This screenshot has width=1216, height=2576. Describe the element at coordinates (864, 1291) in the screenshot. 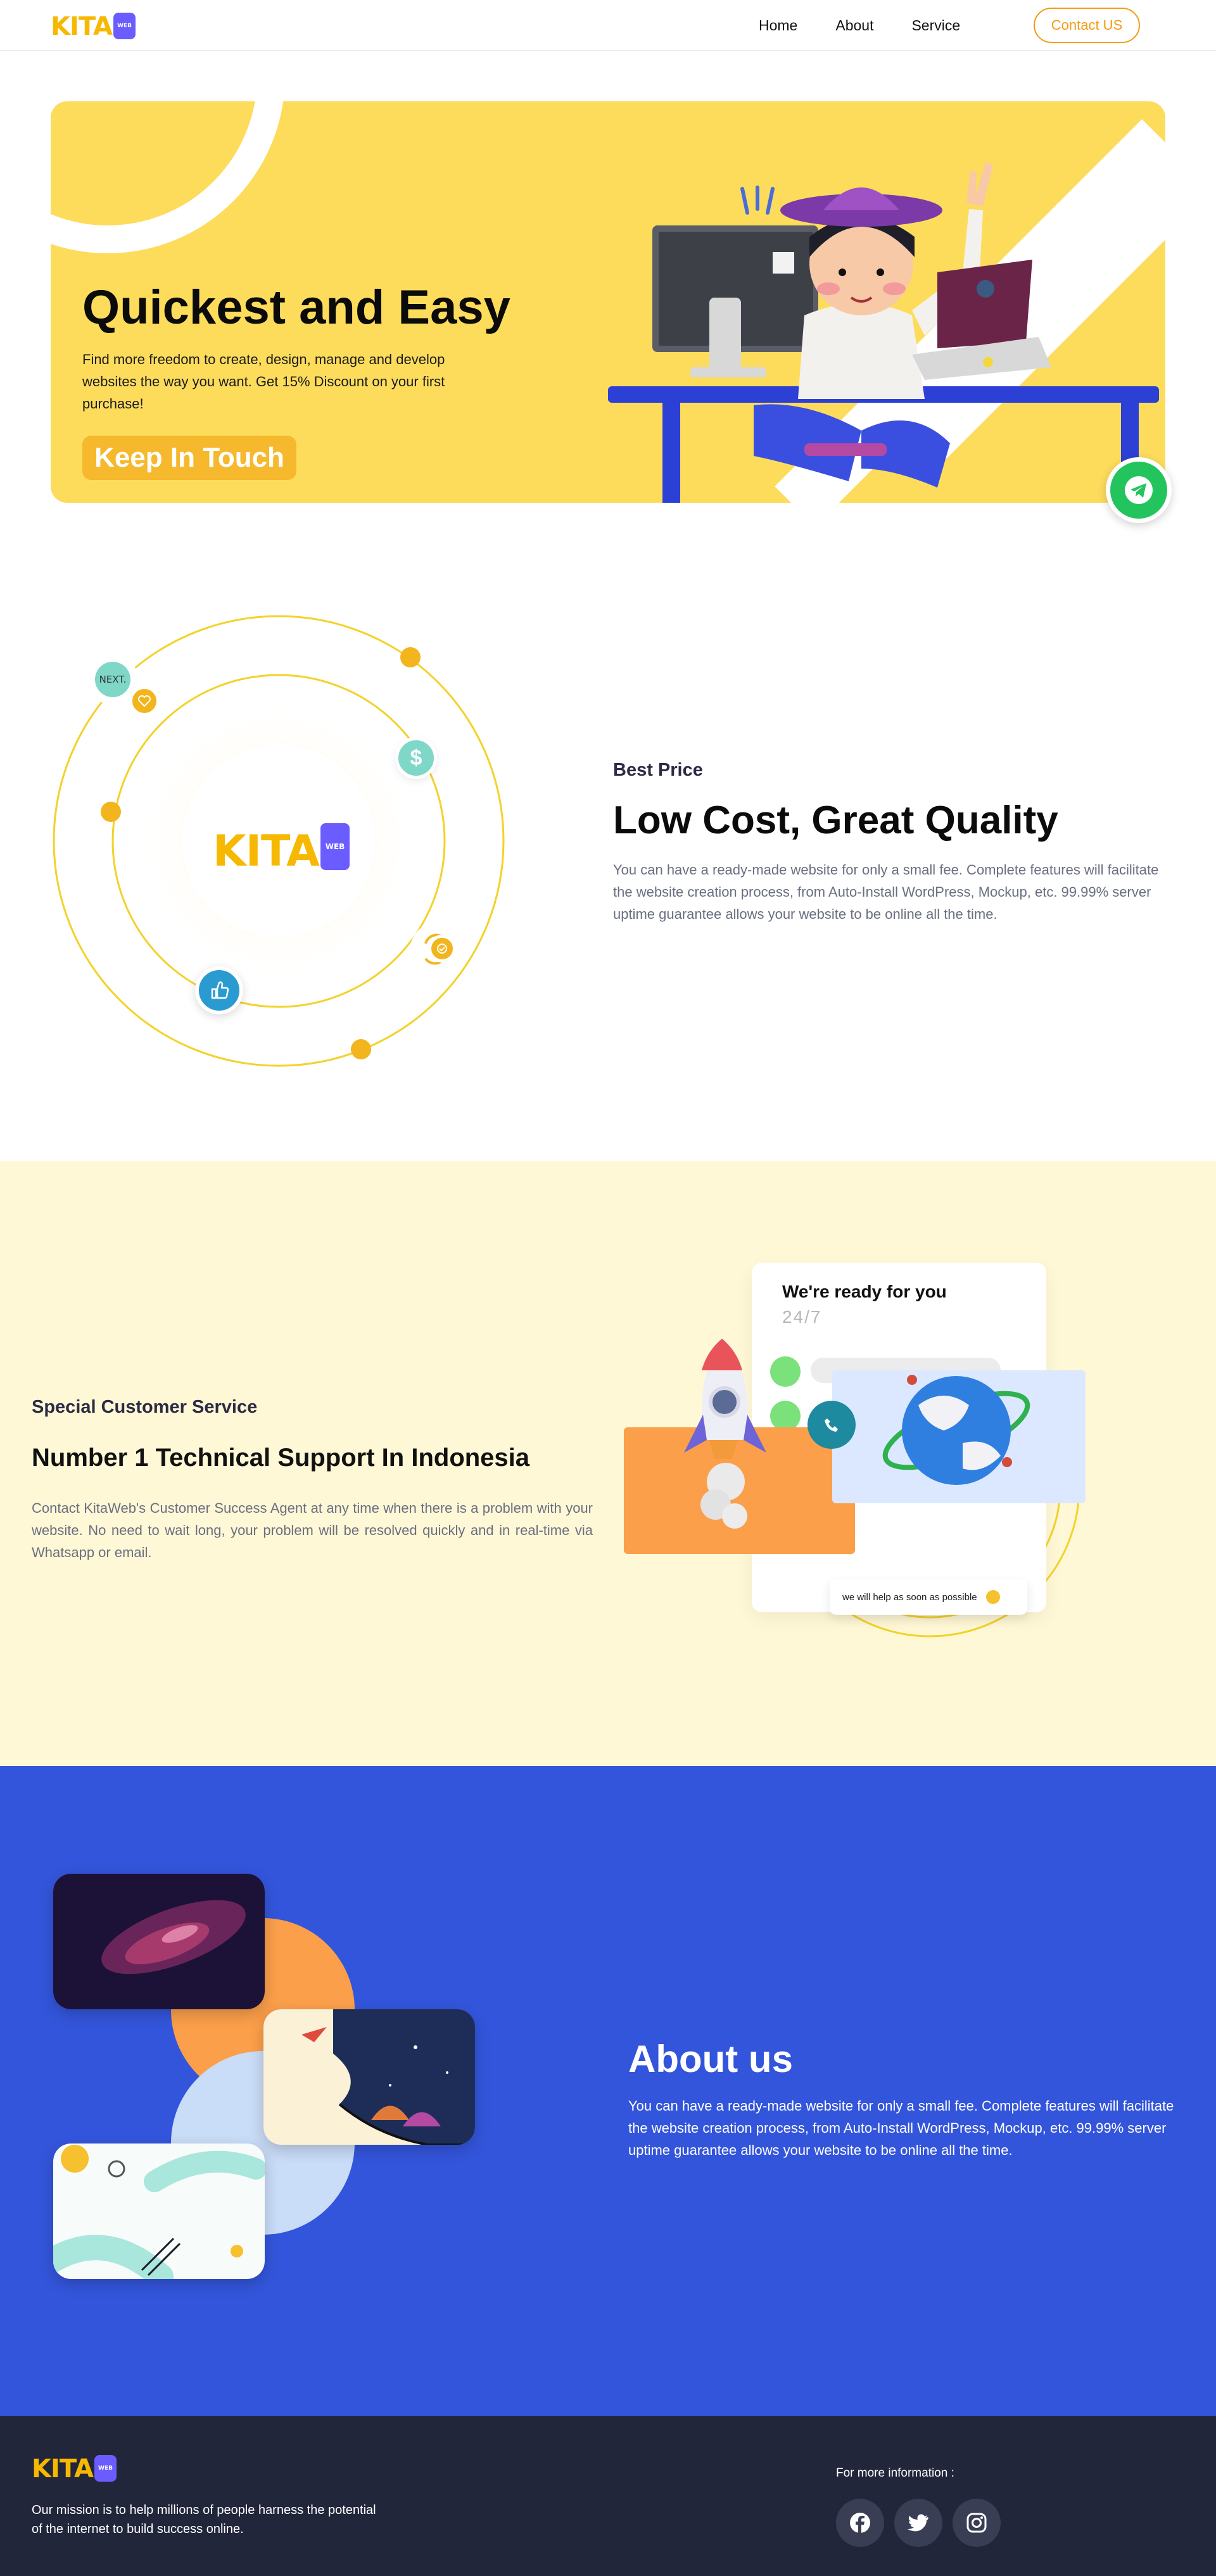

I see `availability-title: We're ready for you` at that location.